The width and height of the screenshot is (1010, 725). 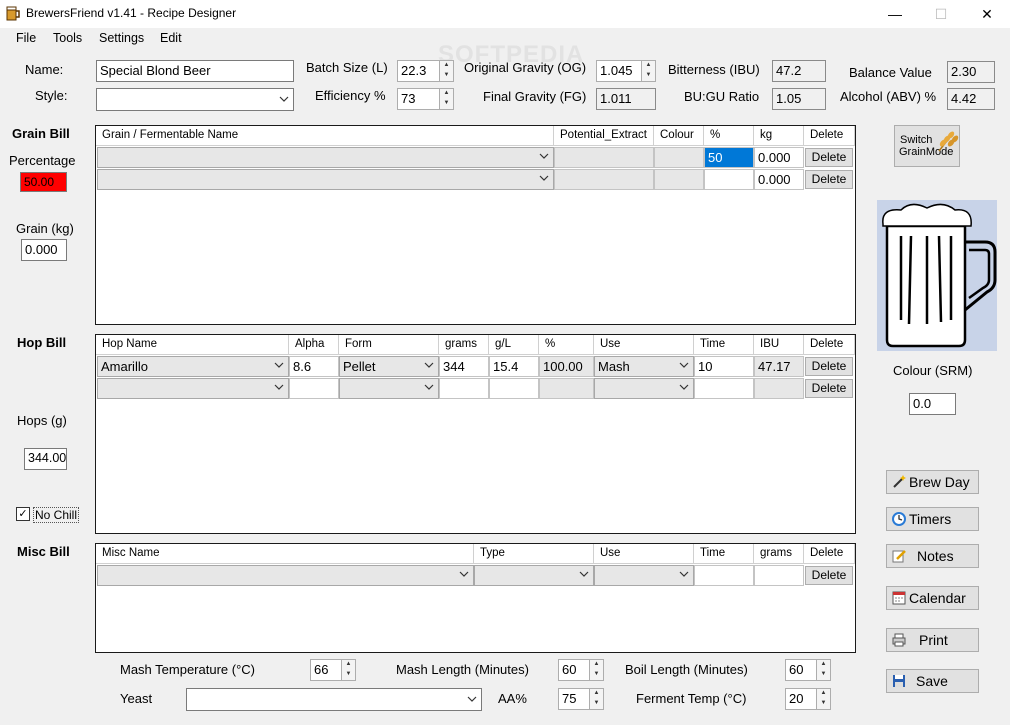 What do you see at coordinates (829, 575) in the screenshot?
I see `misc-delete-button: Delete` at bounding box center [829, 575].